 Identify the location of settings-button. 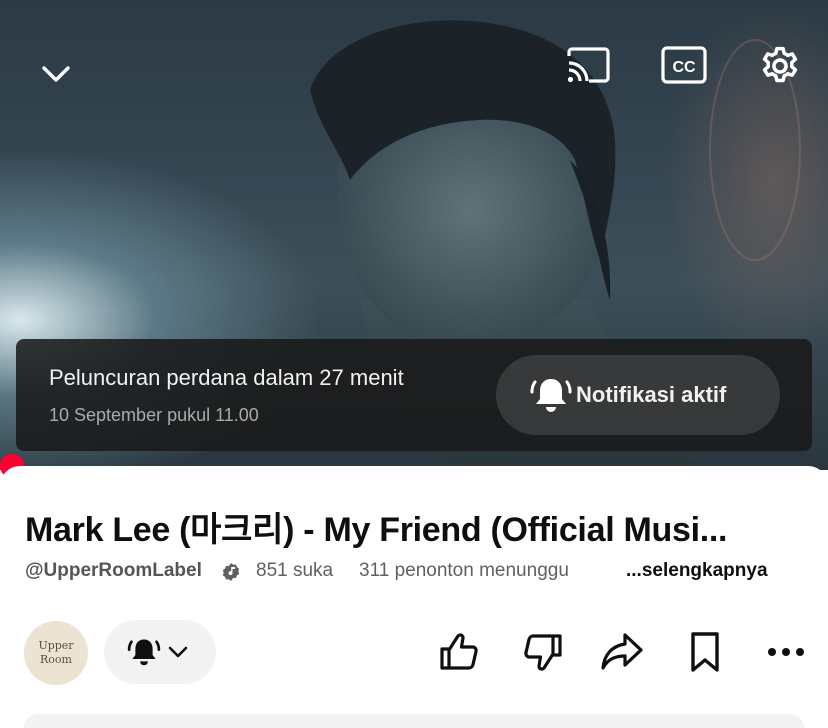
(780, 66).